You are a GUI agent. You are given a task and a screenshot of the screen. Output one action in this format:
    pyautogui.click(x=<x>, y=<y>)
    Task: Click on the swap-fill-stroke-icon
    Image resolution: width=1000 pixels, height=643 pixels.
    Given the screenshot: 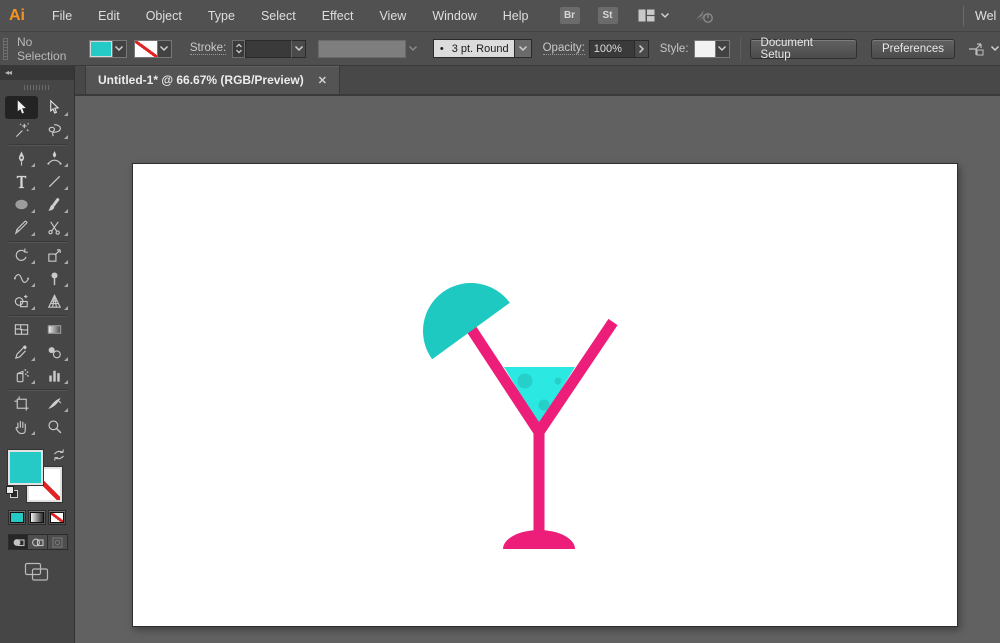 What is the action you would take?
    pyautogui.click(x=59, y=455)
    